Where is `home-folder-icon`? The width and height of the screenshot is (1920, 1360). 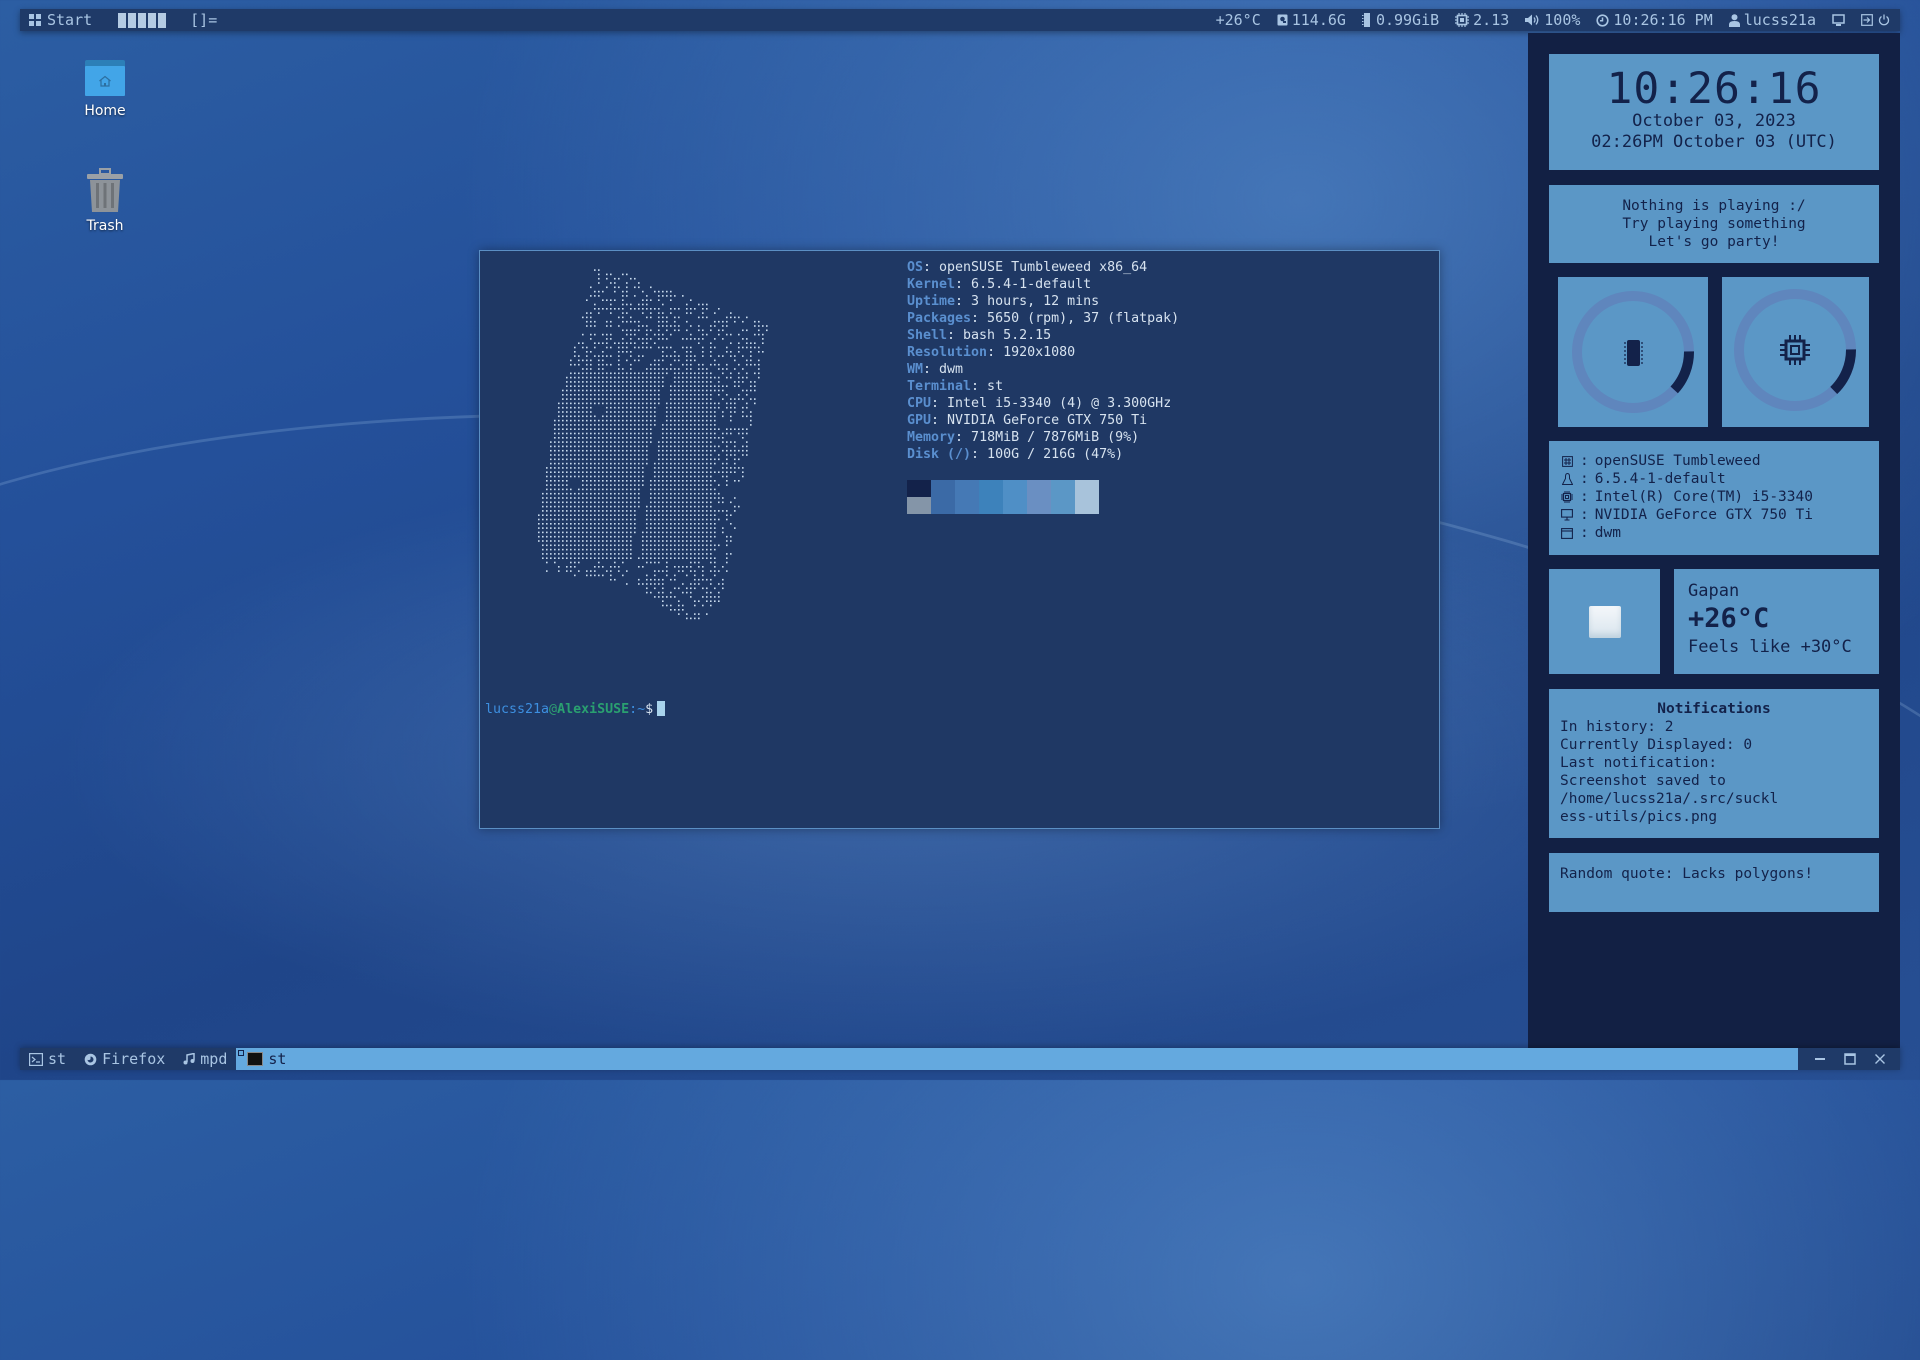
home-folder-icon is located at coordinates (105, 78).